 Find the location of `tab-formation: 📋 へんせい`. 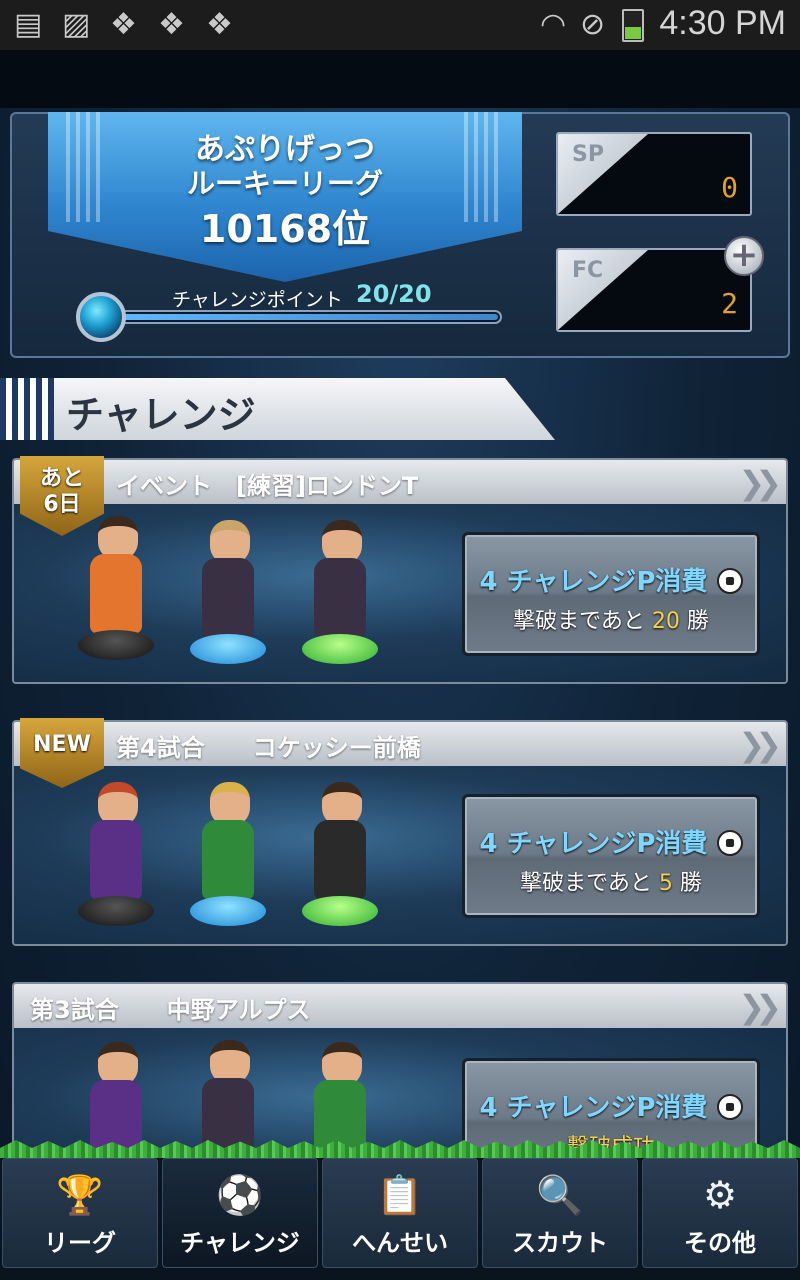

tab-formation: 📋 へんせい is located at coordinates (400, 1213).